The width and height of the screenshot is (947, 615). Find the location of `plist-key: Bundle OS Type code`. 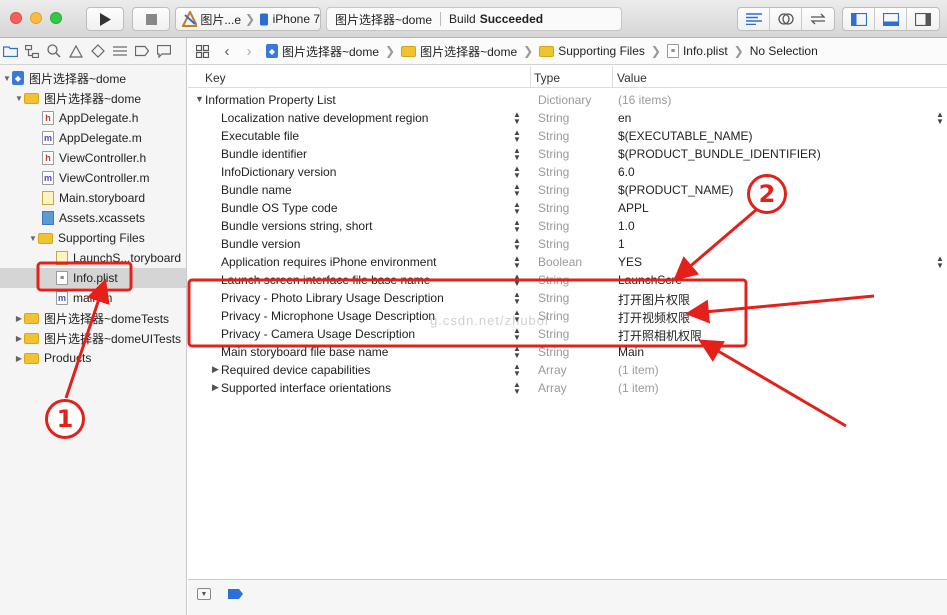

plist-key: Bundle OS Type code is located at coordinates (279, 208).